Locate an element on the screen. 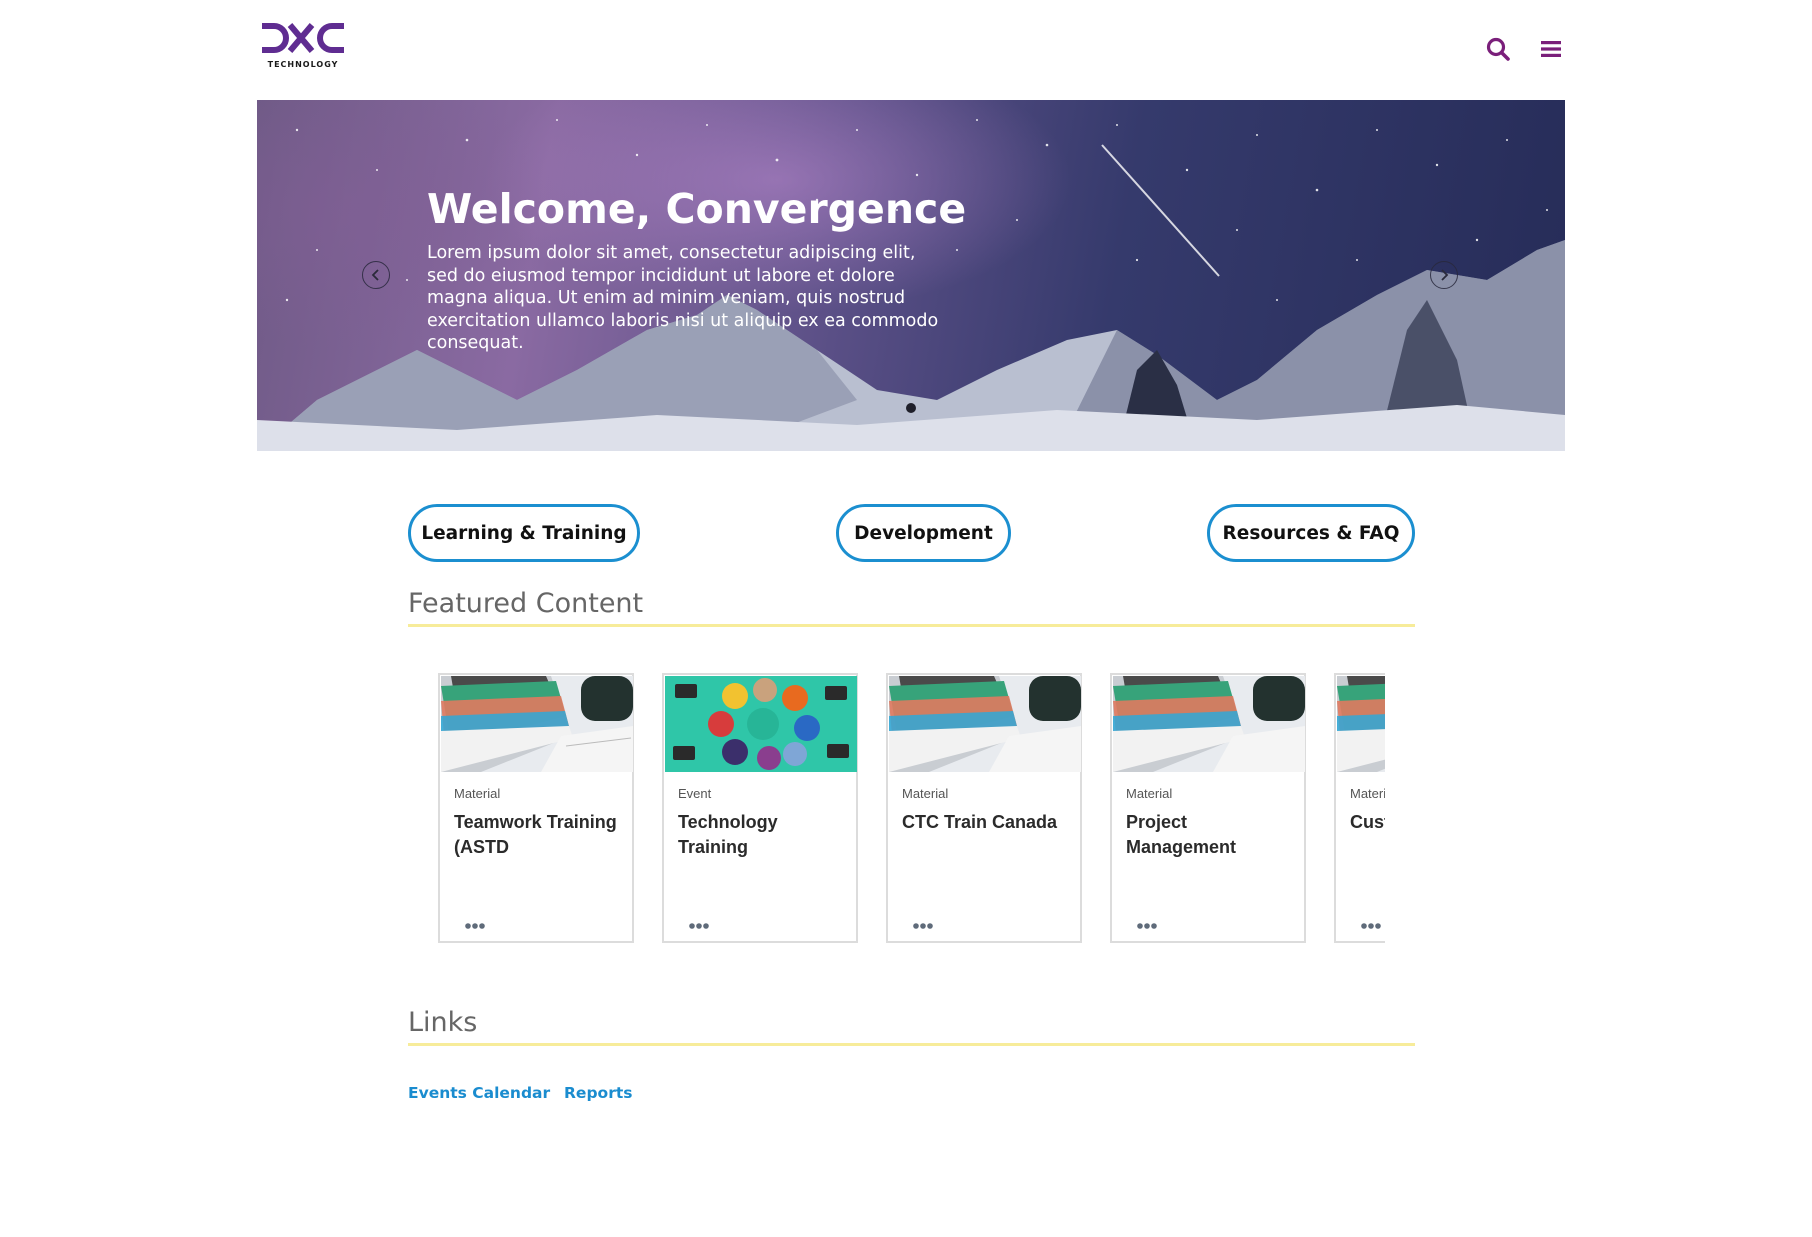  carousel-indicator-dot is located at coordinates (911, 408).